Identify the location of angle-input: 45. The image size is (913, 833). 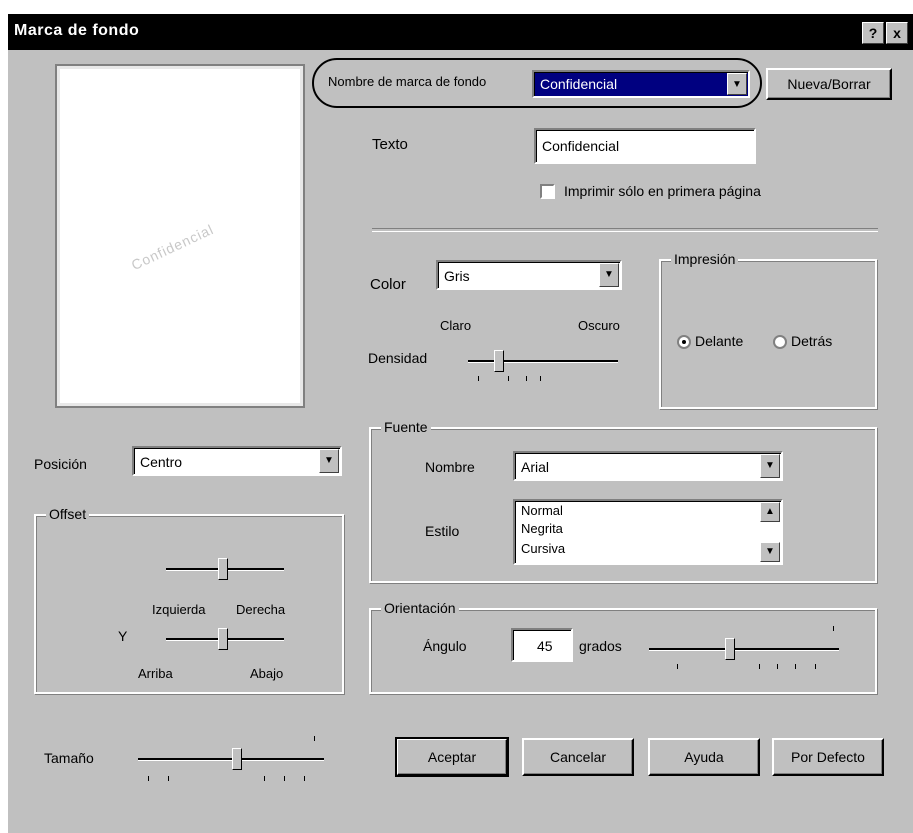
(542, 645).